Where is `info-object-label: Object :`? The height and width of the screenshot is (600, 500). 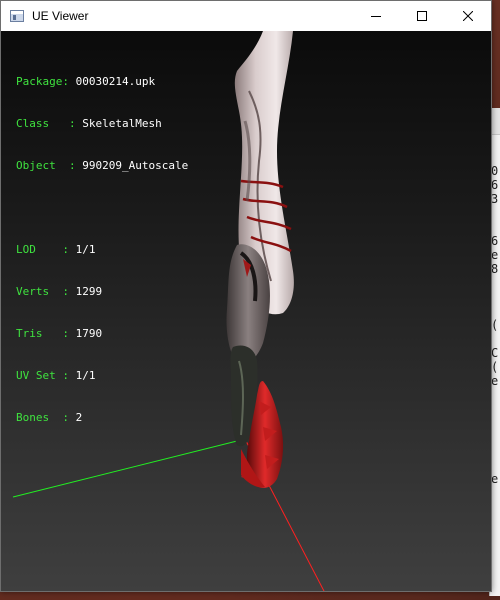 info-object-label: Object : is located at coordinates (49, 165).